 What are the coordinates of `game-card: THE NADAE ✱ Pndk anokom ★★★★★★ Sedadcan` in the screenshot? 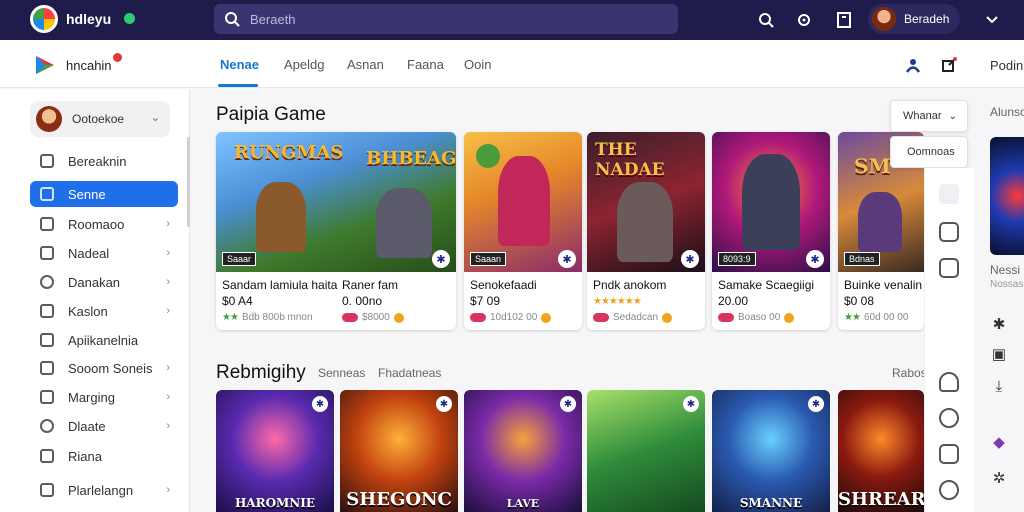 It's located at (646, 231).